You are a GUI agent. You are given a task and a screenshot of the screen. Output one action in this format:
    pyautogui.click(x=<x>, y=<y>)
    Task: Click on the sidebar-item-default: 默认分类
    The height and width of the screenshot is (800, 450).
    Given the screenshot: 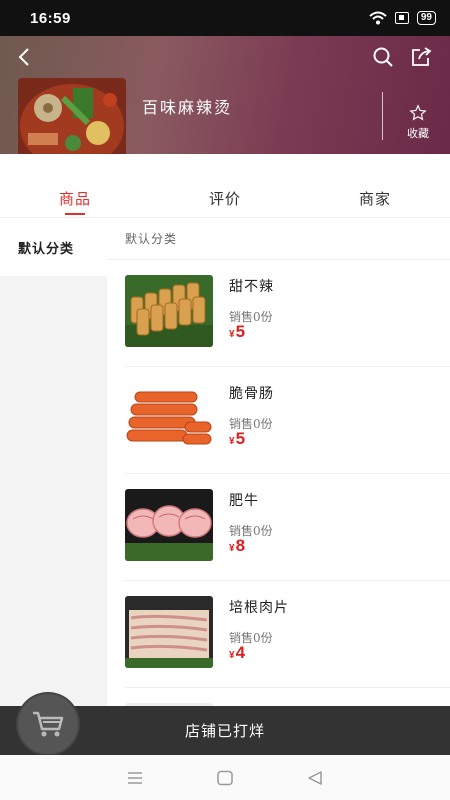 What is the action you would take?
    pyautogui.click(x=53, y=247)
    